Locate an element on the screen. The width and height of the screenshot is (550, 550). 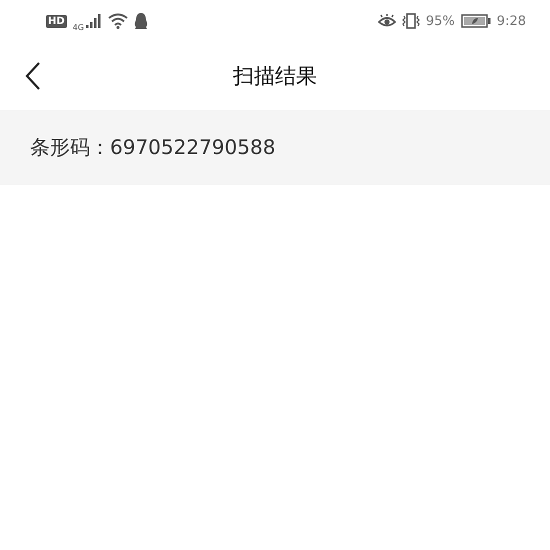
eye-icon is located at coordinates (387, 21).